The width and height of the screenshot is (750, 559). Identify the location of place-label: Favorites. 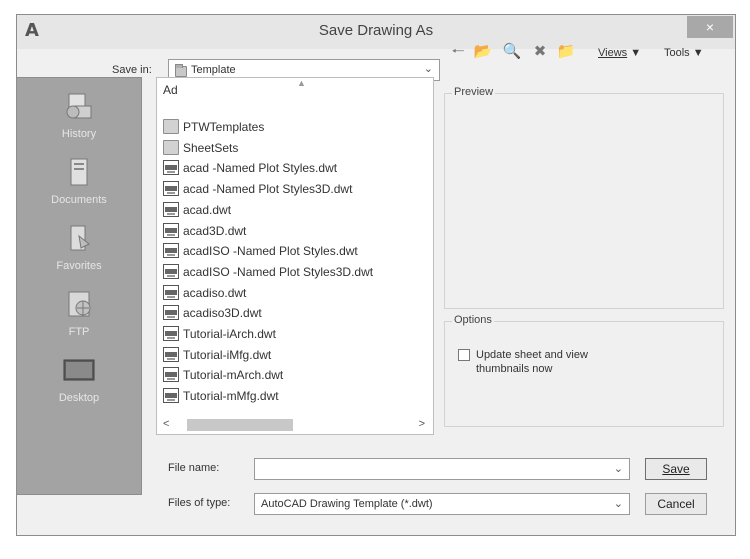
(79, 266).